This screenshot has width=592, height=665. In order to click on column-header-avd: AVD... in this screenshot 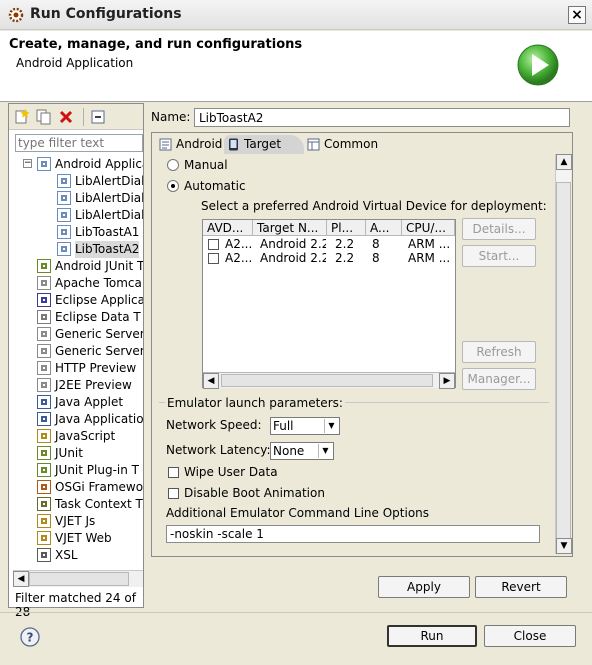, I will do `click(228, 228)`.